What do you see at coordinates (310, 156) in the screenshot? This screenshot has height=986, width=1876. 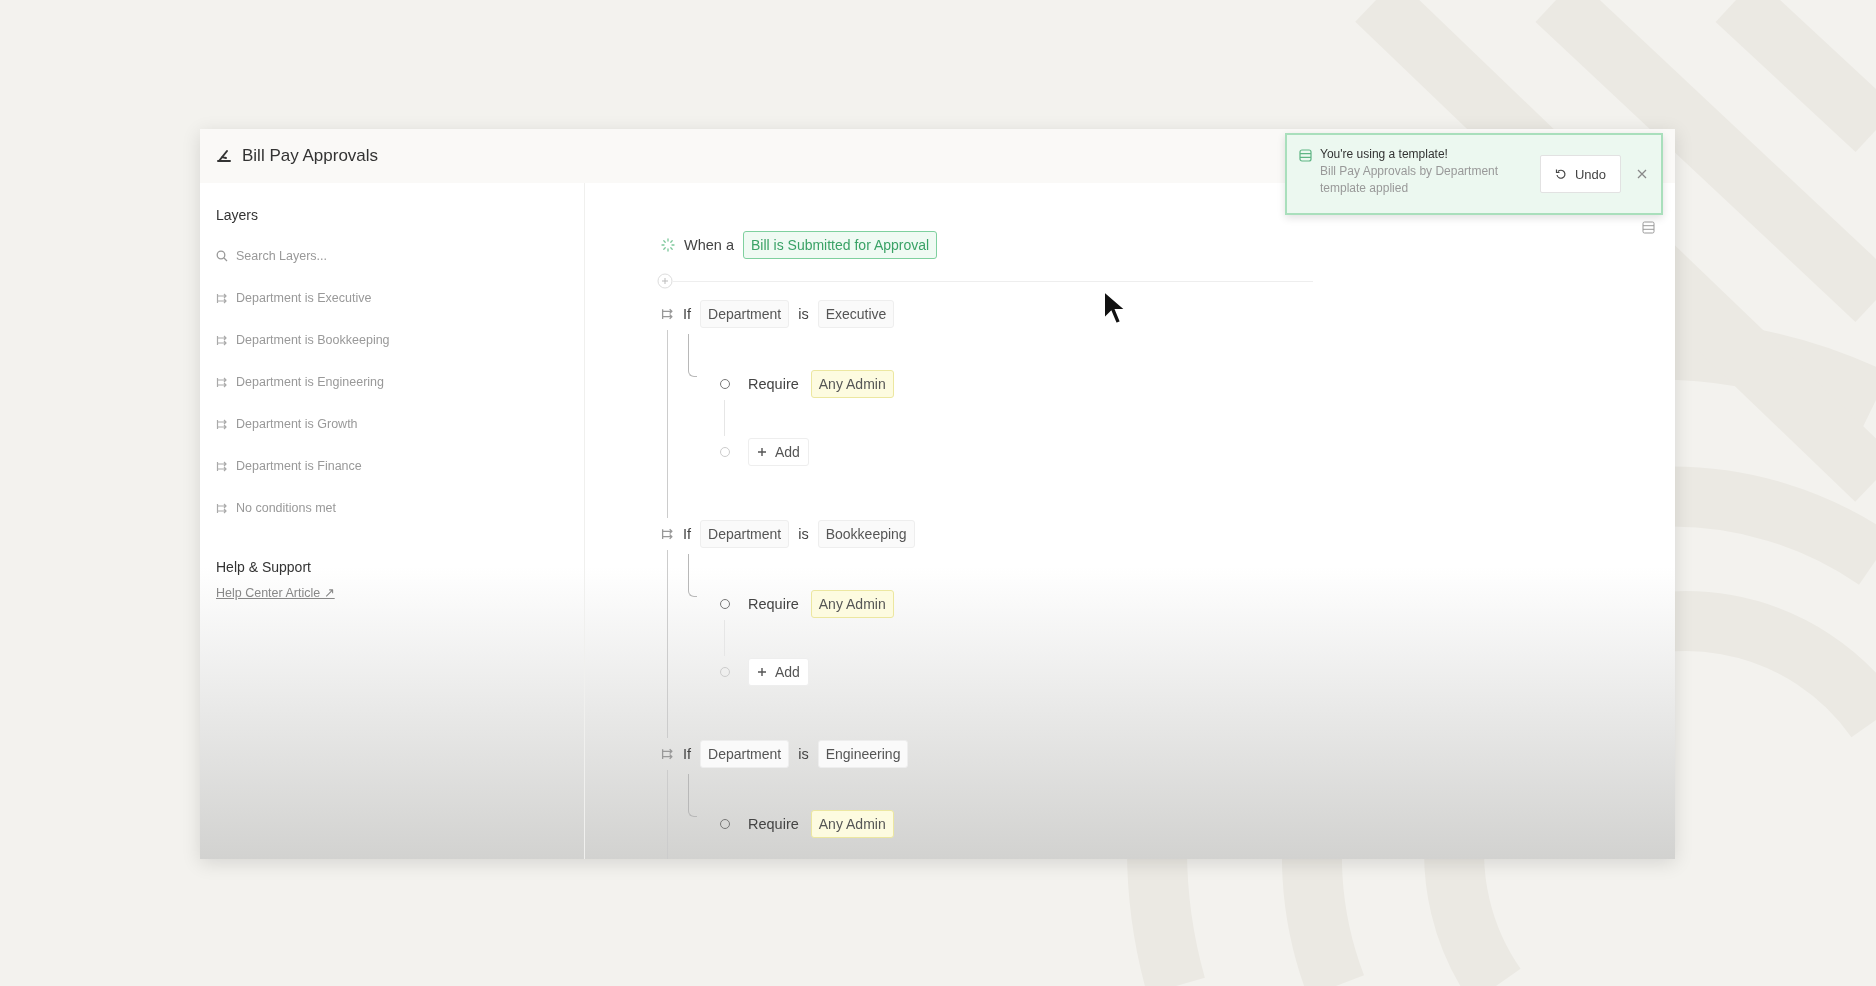 I see `window-title: Bill Pay Approvals` at bounding box center [310, 156].